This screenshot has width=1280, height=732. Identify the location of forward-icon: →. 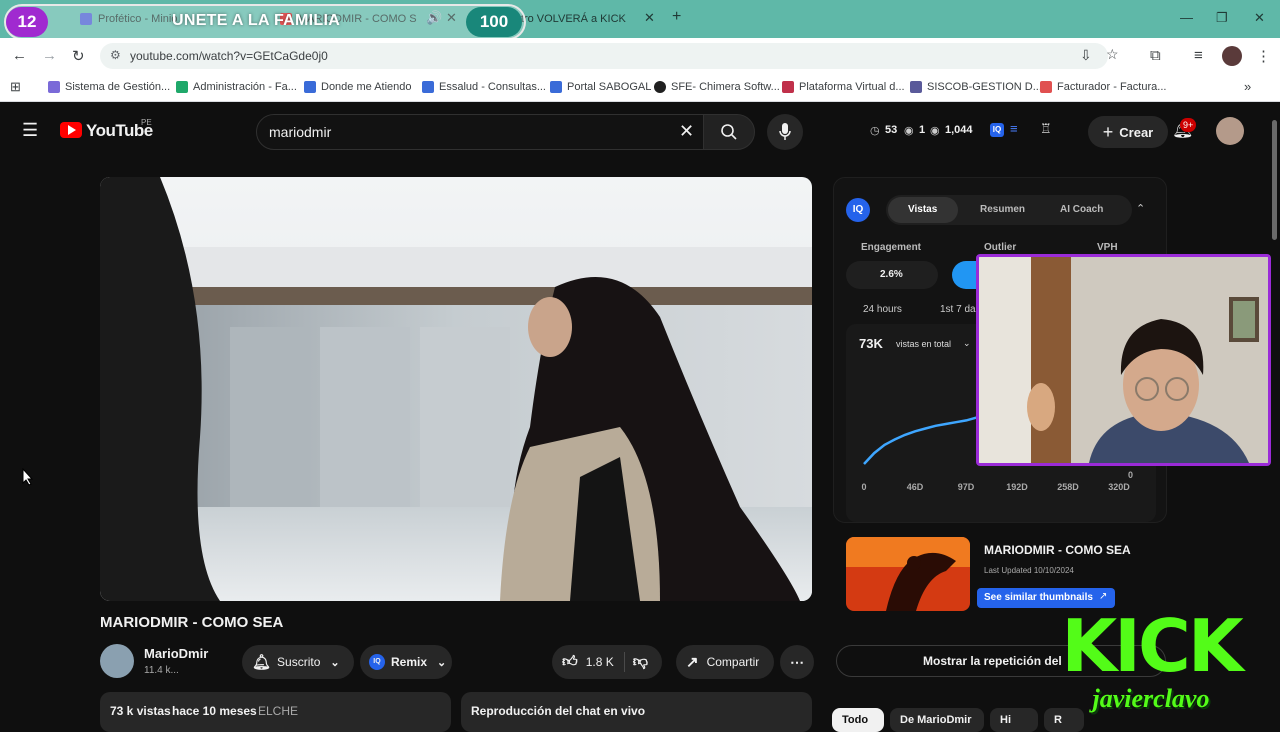
(49, 55).